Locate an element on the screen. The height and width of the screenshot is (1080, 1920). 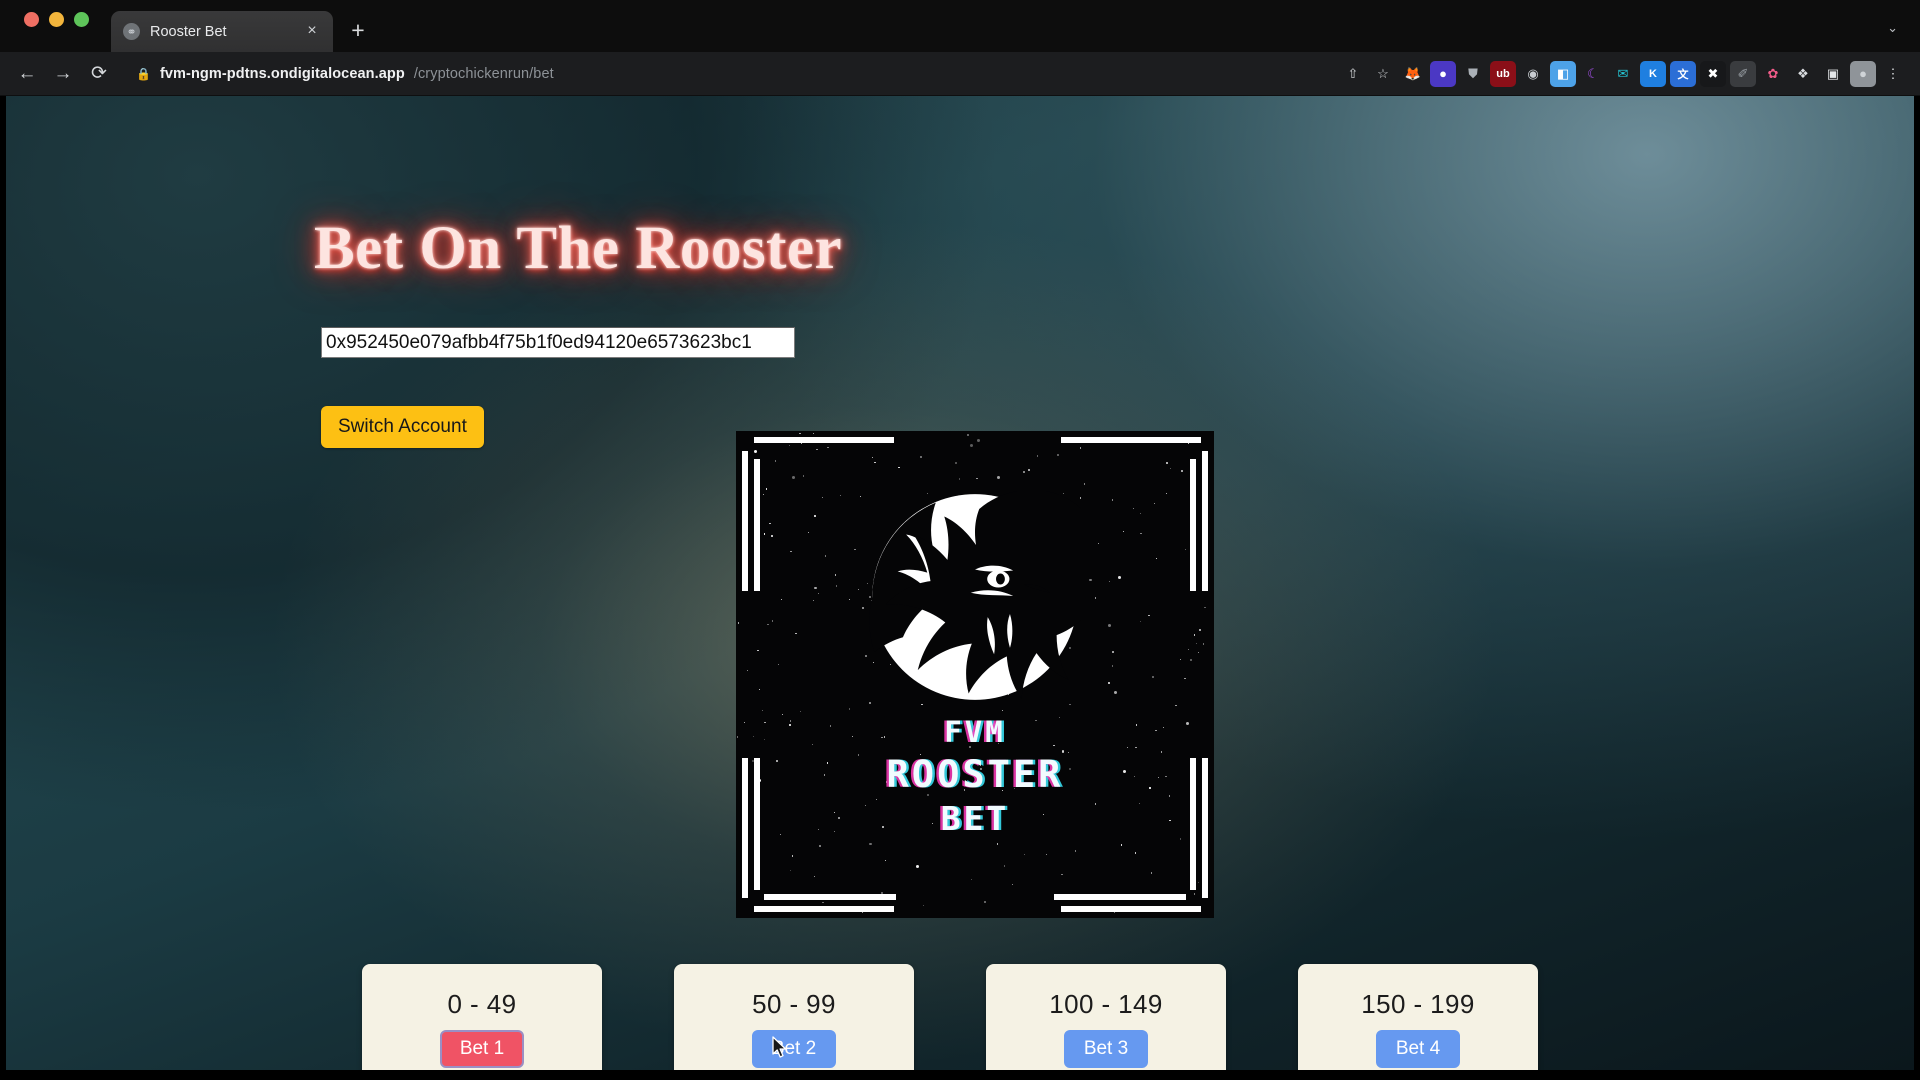
moon-theme-icon: ☾ is located at coordinates (1593, 74).